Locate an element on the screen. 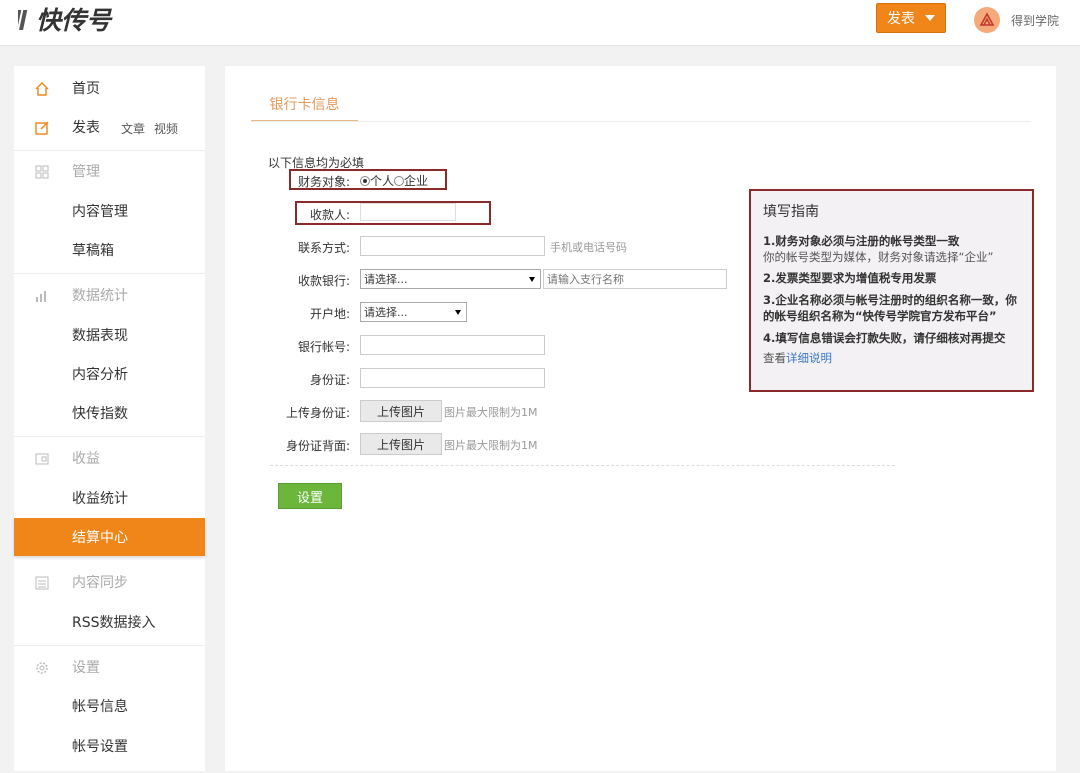 This screenshot has height=773, width=1080. sidebar-item-account-settings: 帐号设置 is located at coordinates (109, 746).